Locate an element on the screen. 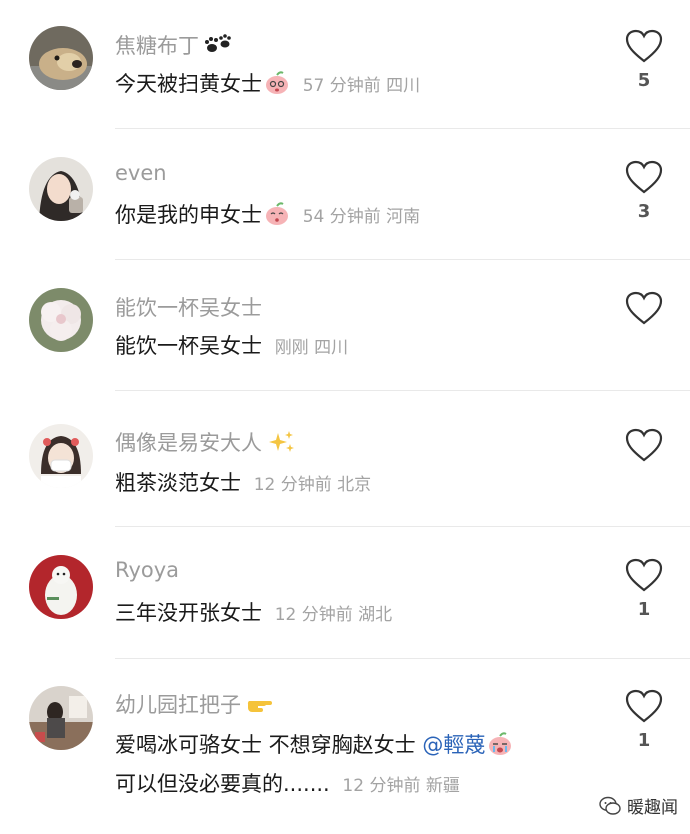 The image size is (690, 834). comment-text-continued: 可以但没必要真的....... 12 分钟前 新疆 is located at coordinates (287, 784).